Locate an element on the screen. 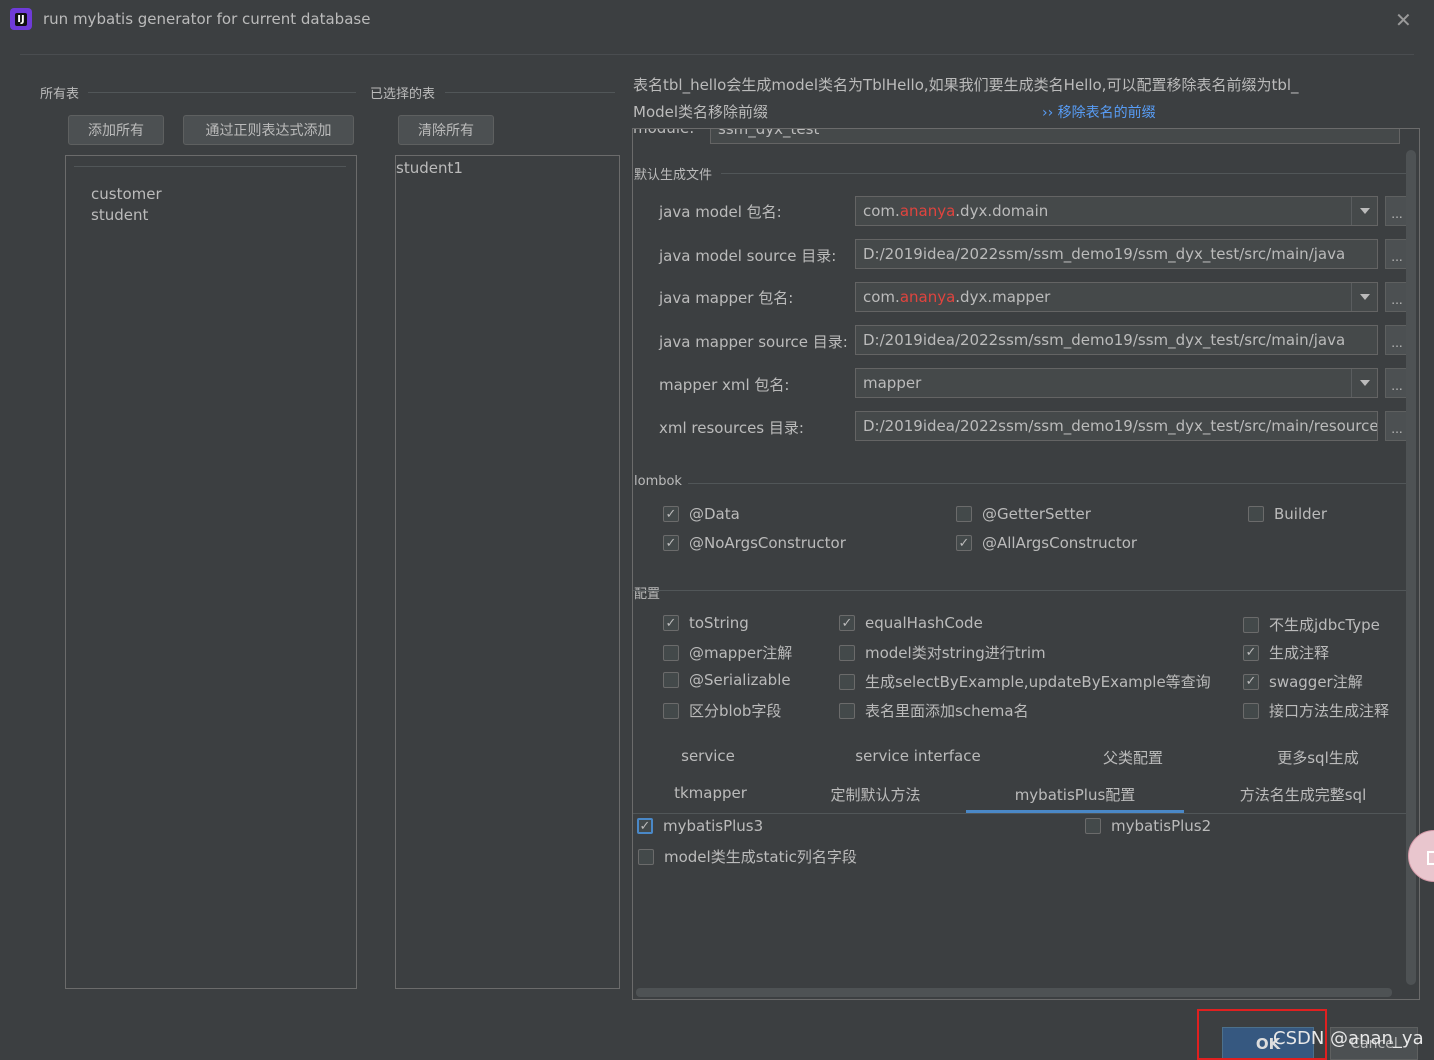  serializable-checkbox: @Serializable is located at coordinates (727, 680).